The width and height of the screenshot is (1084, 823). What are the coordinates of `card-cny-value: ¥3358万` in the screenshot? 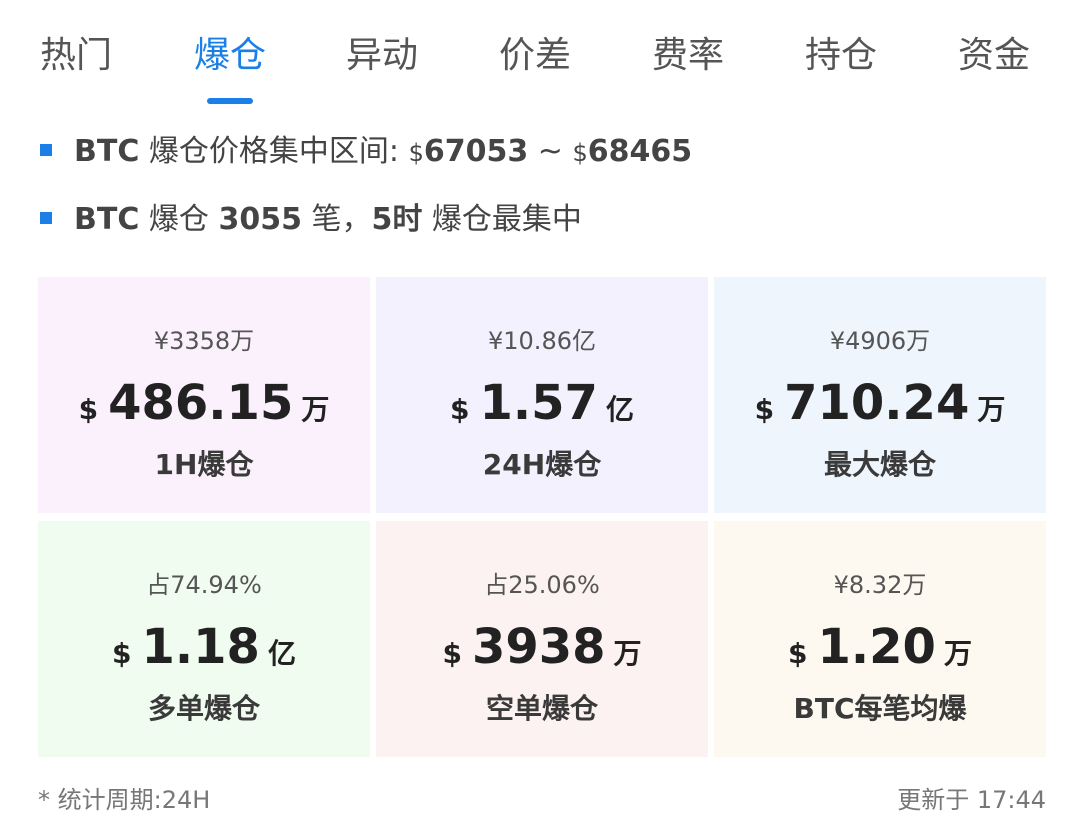 It's located at (204, 341).